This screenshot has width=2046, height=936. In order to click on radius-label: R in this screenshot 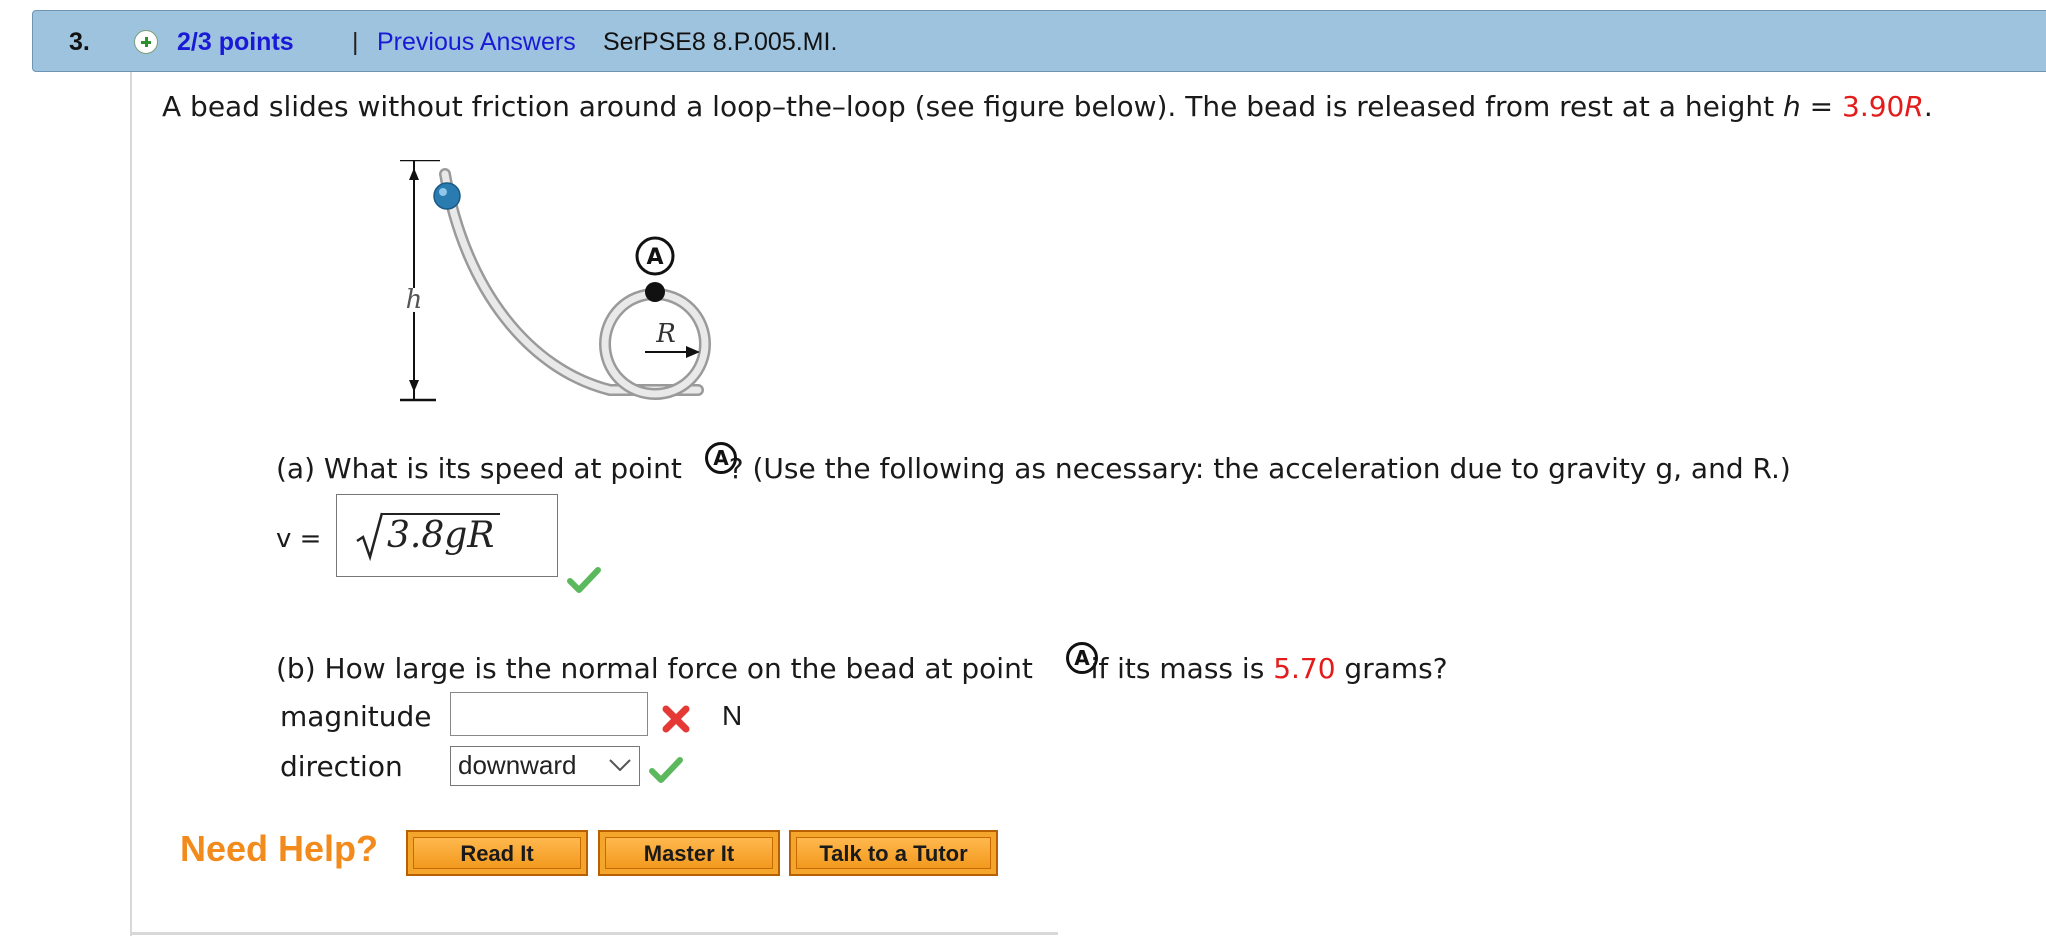, I will do `click(665, 334)`.